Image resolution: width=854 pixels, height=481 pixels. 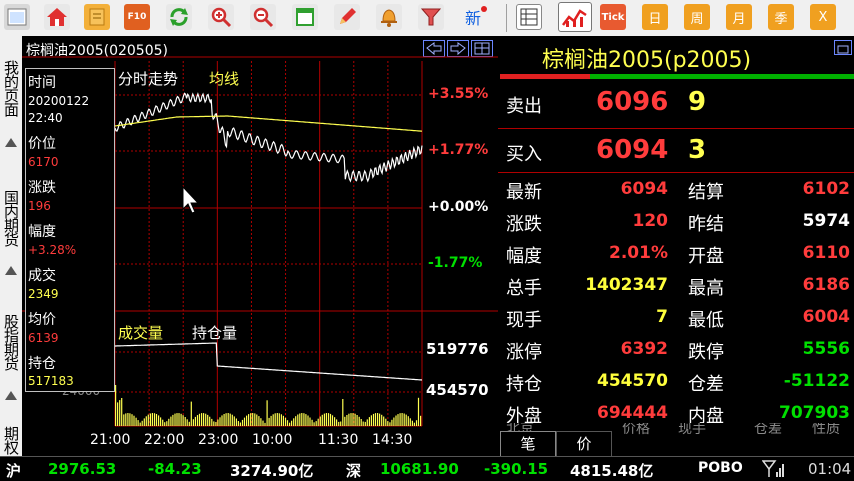 What do you see at coordinates (545, 76) in the screenshot?
I see `sell-strength-bar` at bounding box center [545, 76].